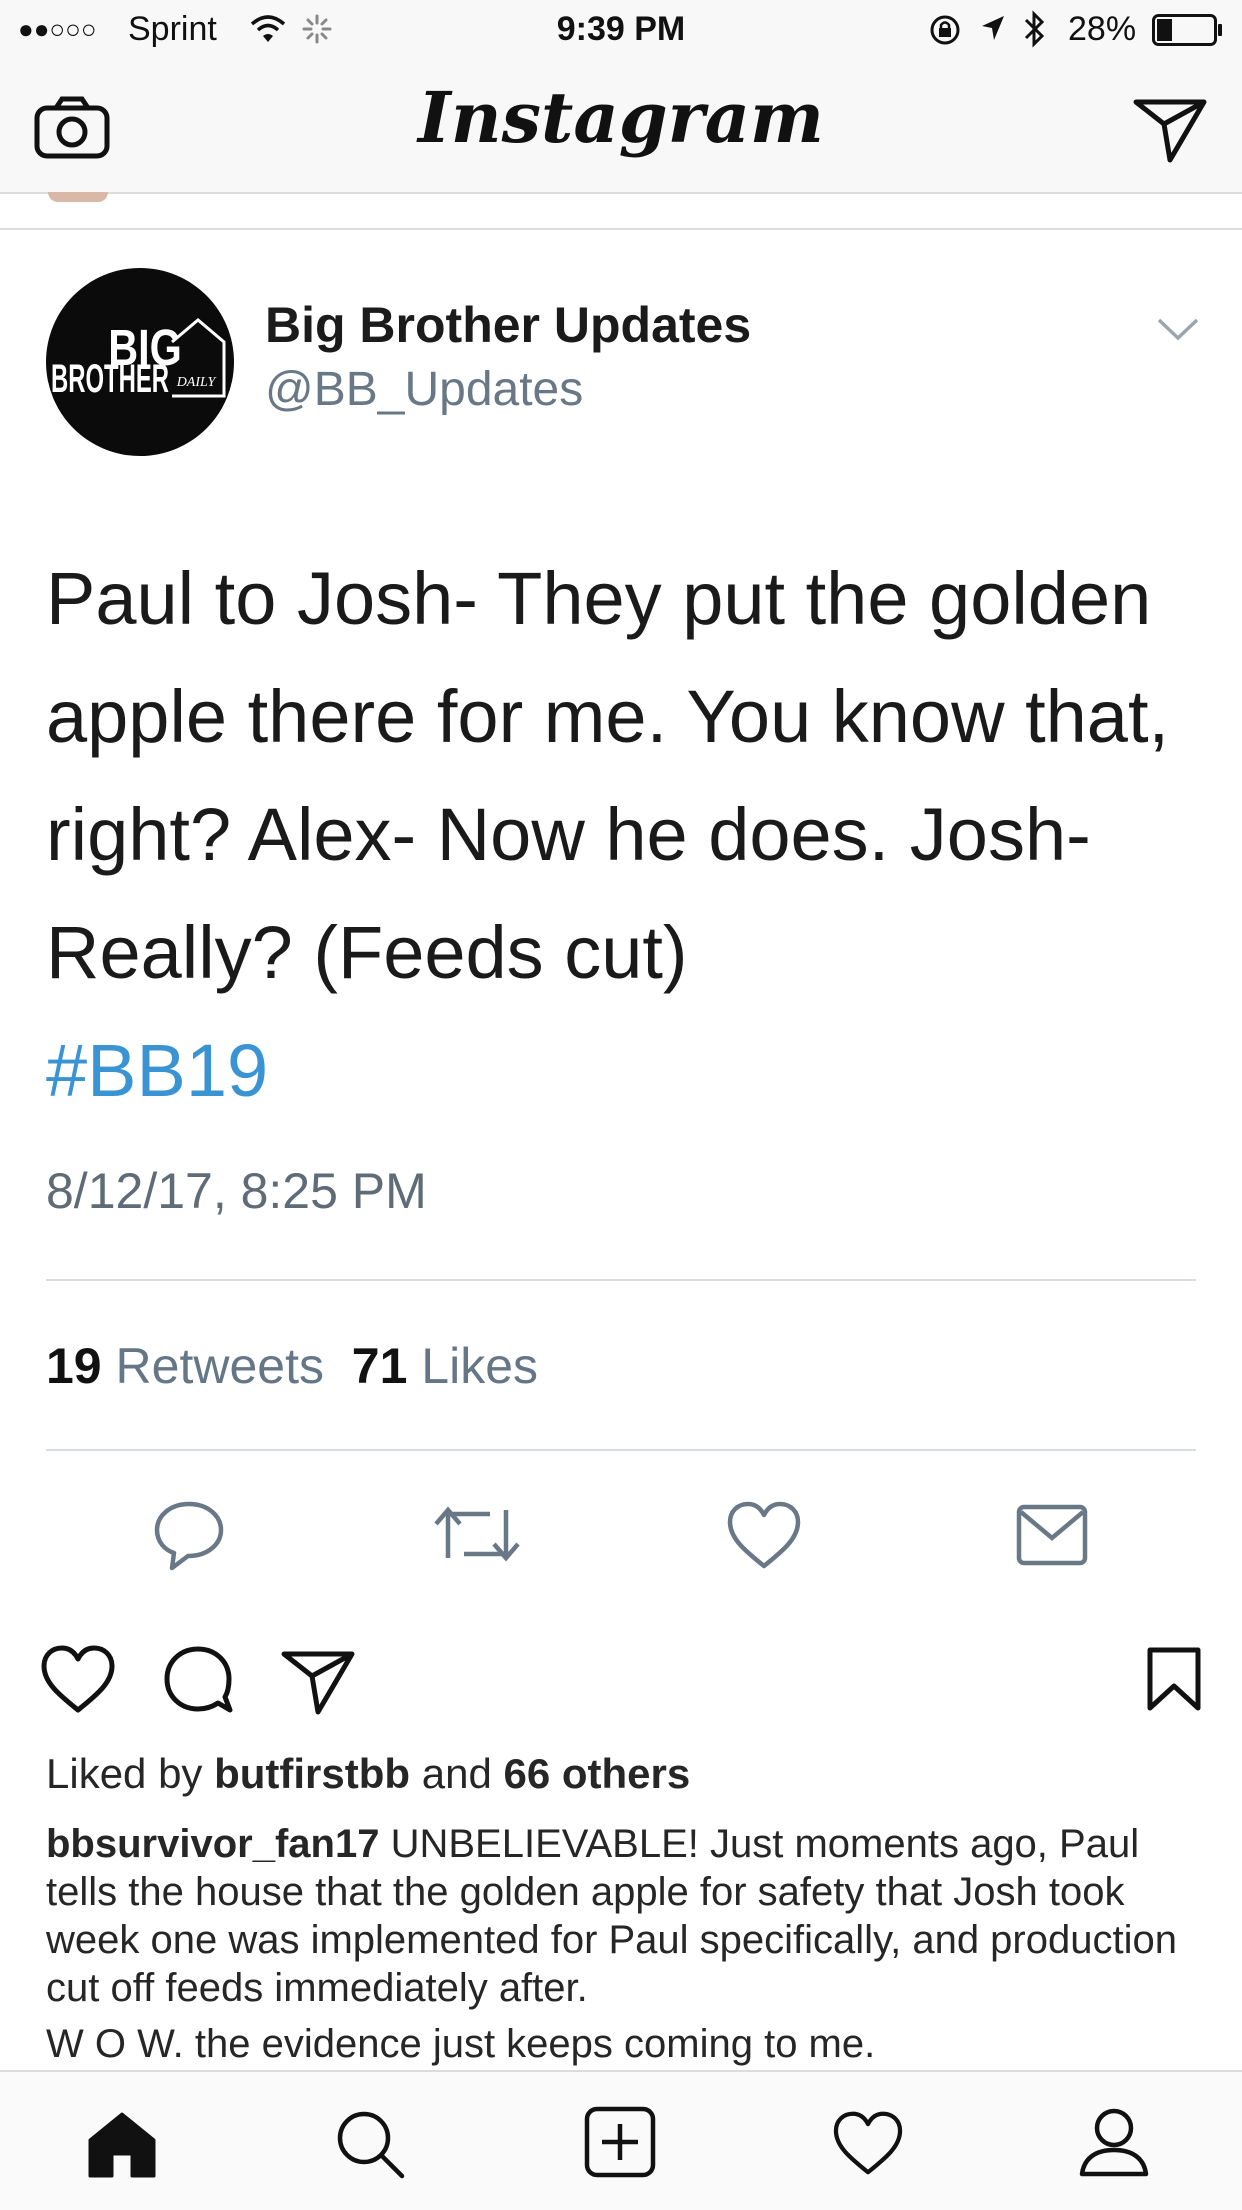 This screenshot has width=1242, height=2210. What do you see at coordinates (124, 1773) in the screenshot?
I see `liked-by-prefix: Liked by` at bounding box center [124, 1773].